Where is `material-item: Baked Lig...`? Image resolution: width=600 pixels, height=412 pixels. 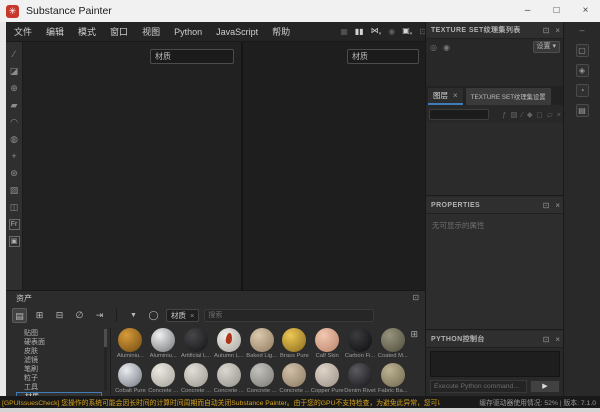 material-item: Baked Lig... is located at coordinates (261, 344).